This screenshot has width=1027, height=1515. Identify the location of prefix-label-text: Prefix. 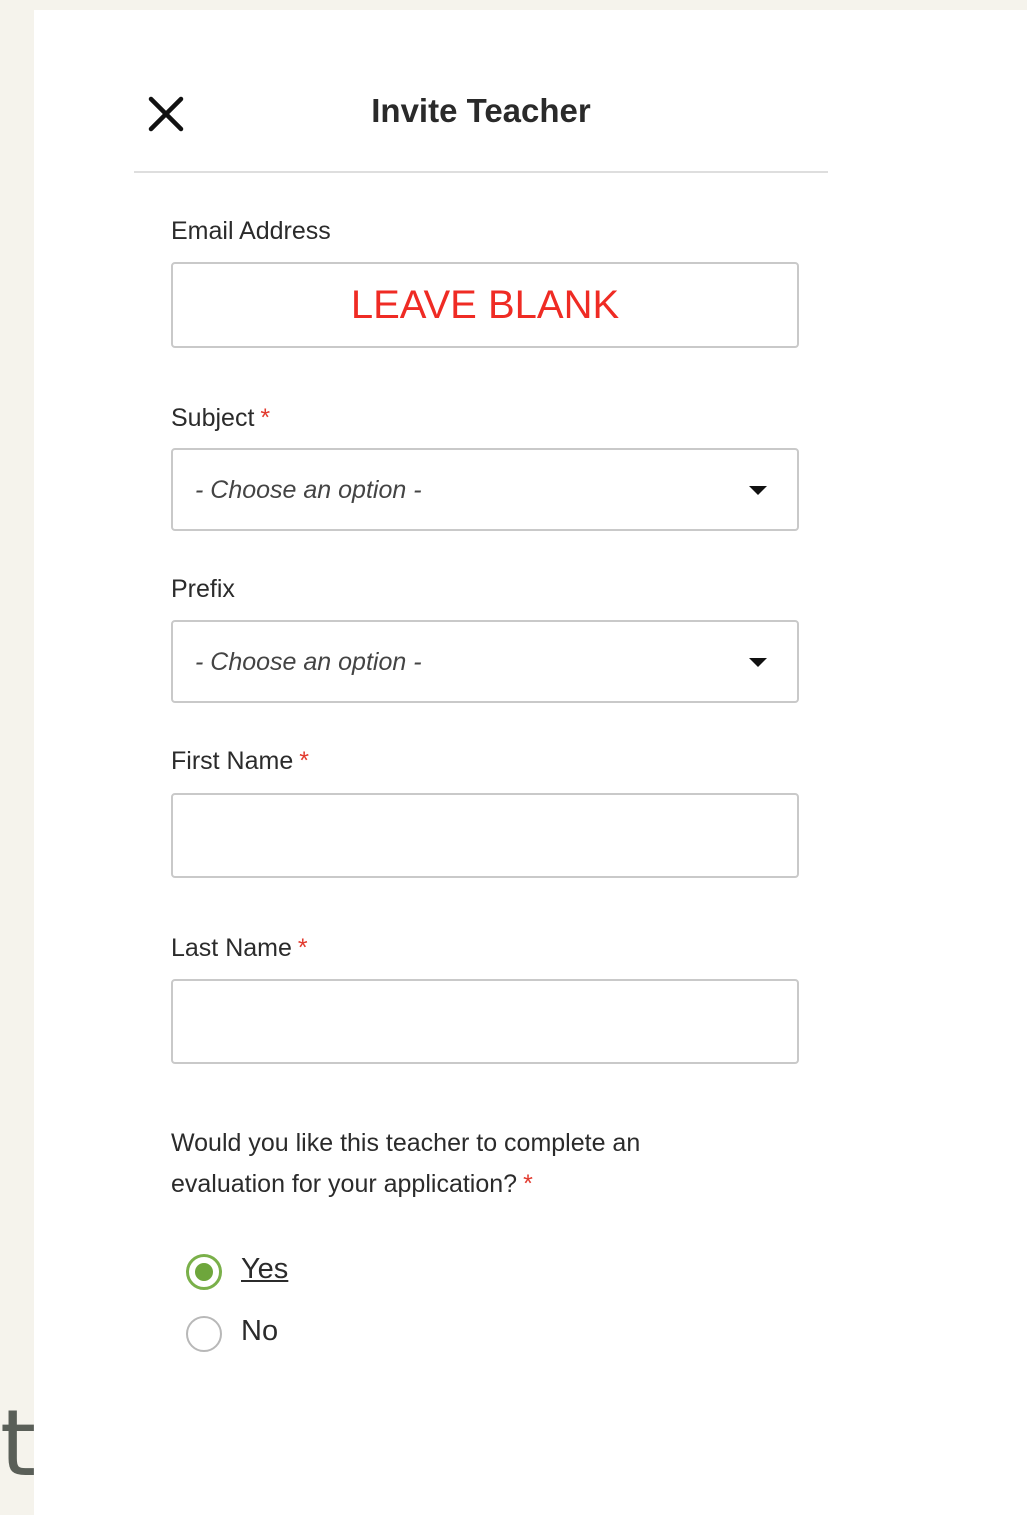
(203, 589).